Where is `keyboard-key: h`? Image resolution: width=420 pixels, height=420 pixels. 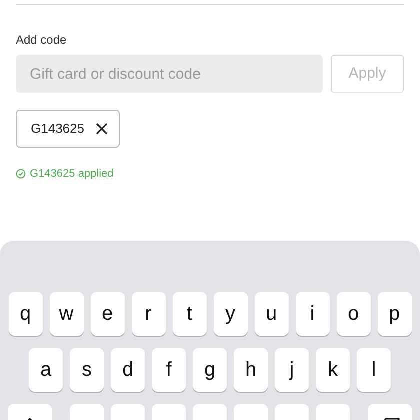 keyboard-key: h is located at coordinates (251, 370).